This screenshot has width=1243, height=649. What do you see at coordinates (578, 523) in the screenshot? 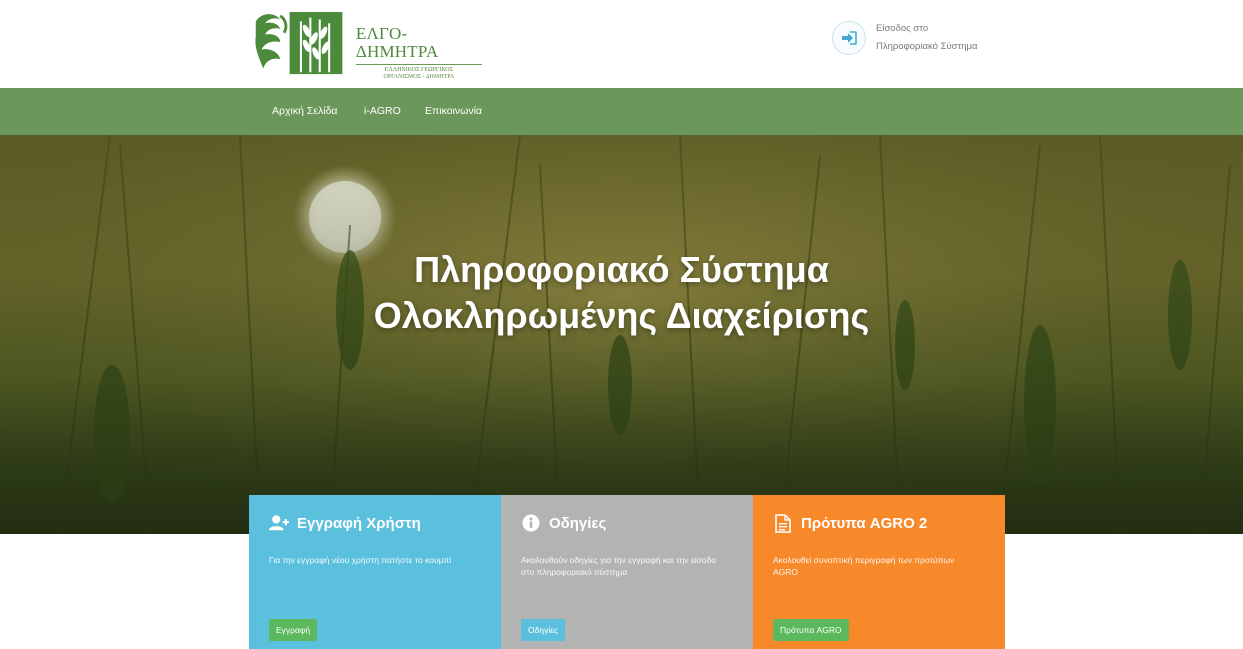
I see `card-instructions-title: Οδηγίες` at bounding box center [578, 523].